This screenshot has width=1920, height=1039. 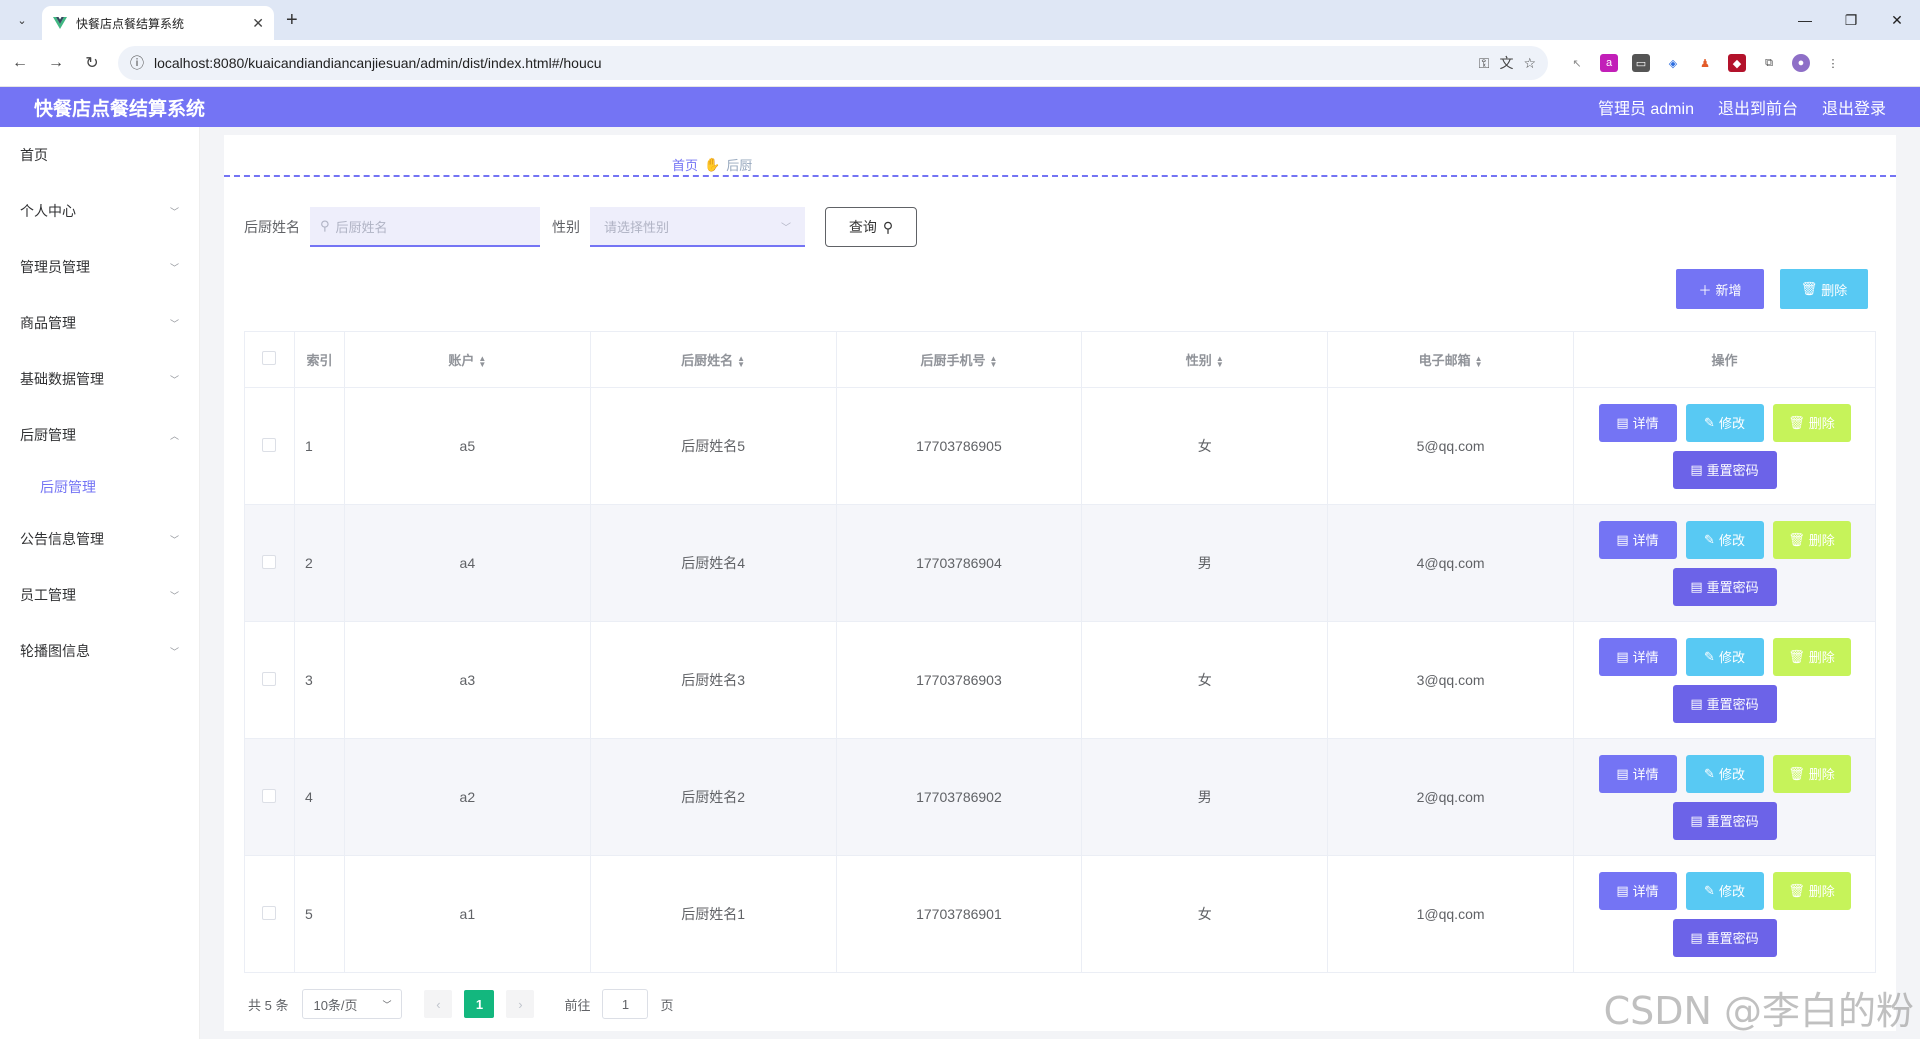 I want to click on batch-delete-button: 🗑 删除, so click(x=1824, y=289).